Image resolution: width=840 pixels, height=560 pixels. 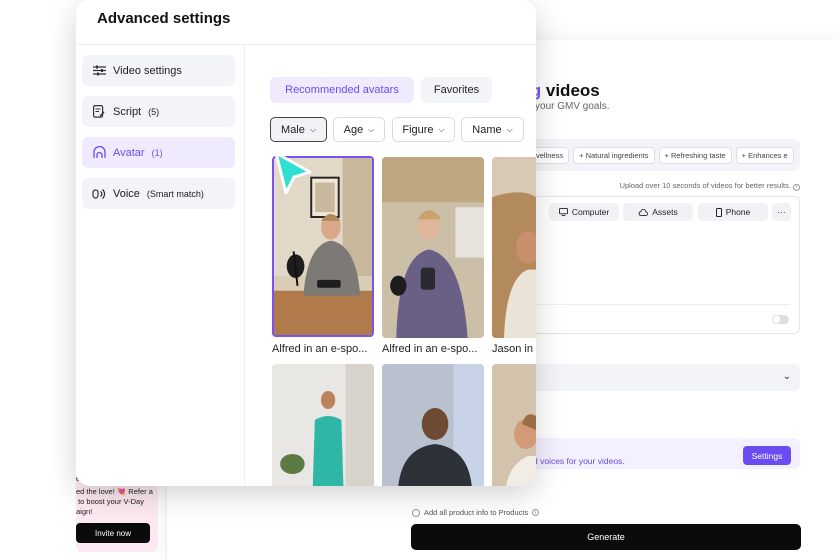 I want to click on nav-item-avatar: Avatar (1), so click(x=158, y=152).